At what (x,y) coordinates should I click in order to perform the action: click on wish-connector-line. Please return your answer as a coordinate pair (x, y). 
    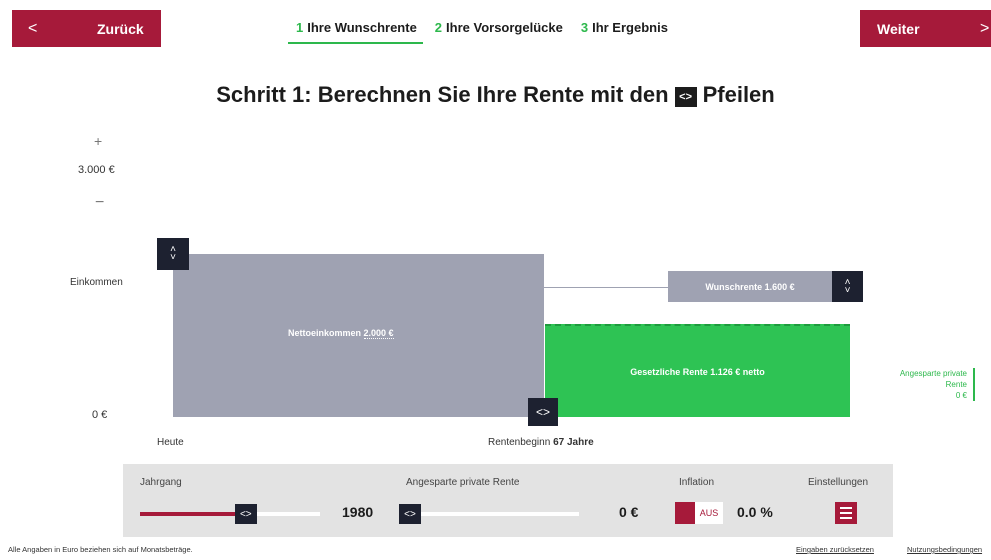
    Looking at the image, I should click on (606, 287).